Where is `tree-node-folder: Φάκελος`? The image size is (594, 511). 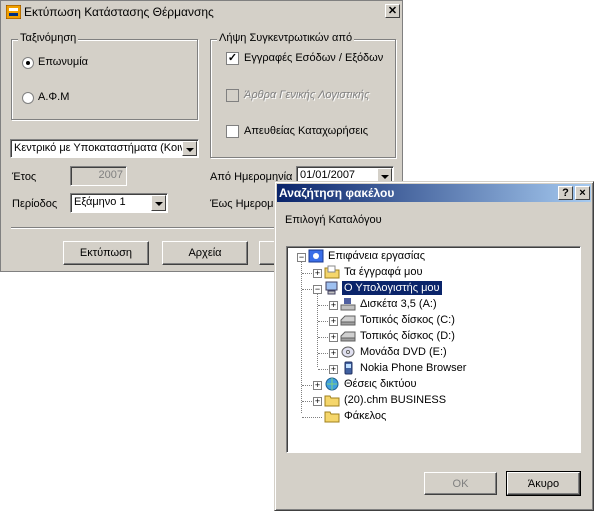
tree-node-folder: Φάκελος is located at coordinates (432, 417).